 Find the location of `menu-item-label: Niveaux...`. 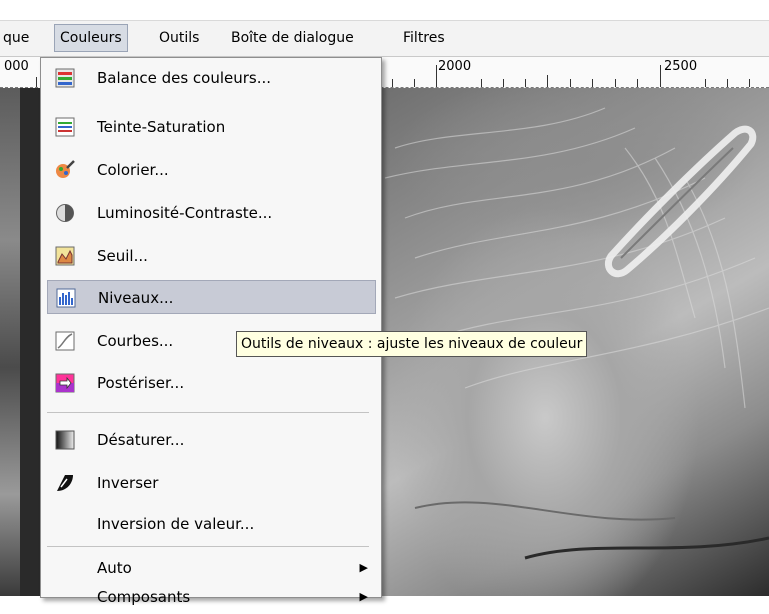

menu-item-label: Niveaux... is located at coordinates (136, 298).